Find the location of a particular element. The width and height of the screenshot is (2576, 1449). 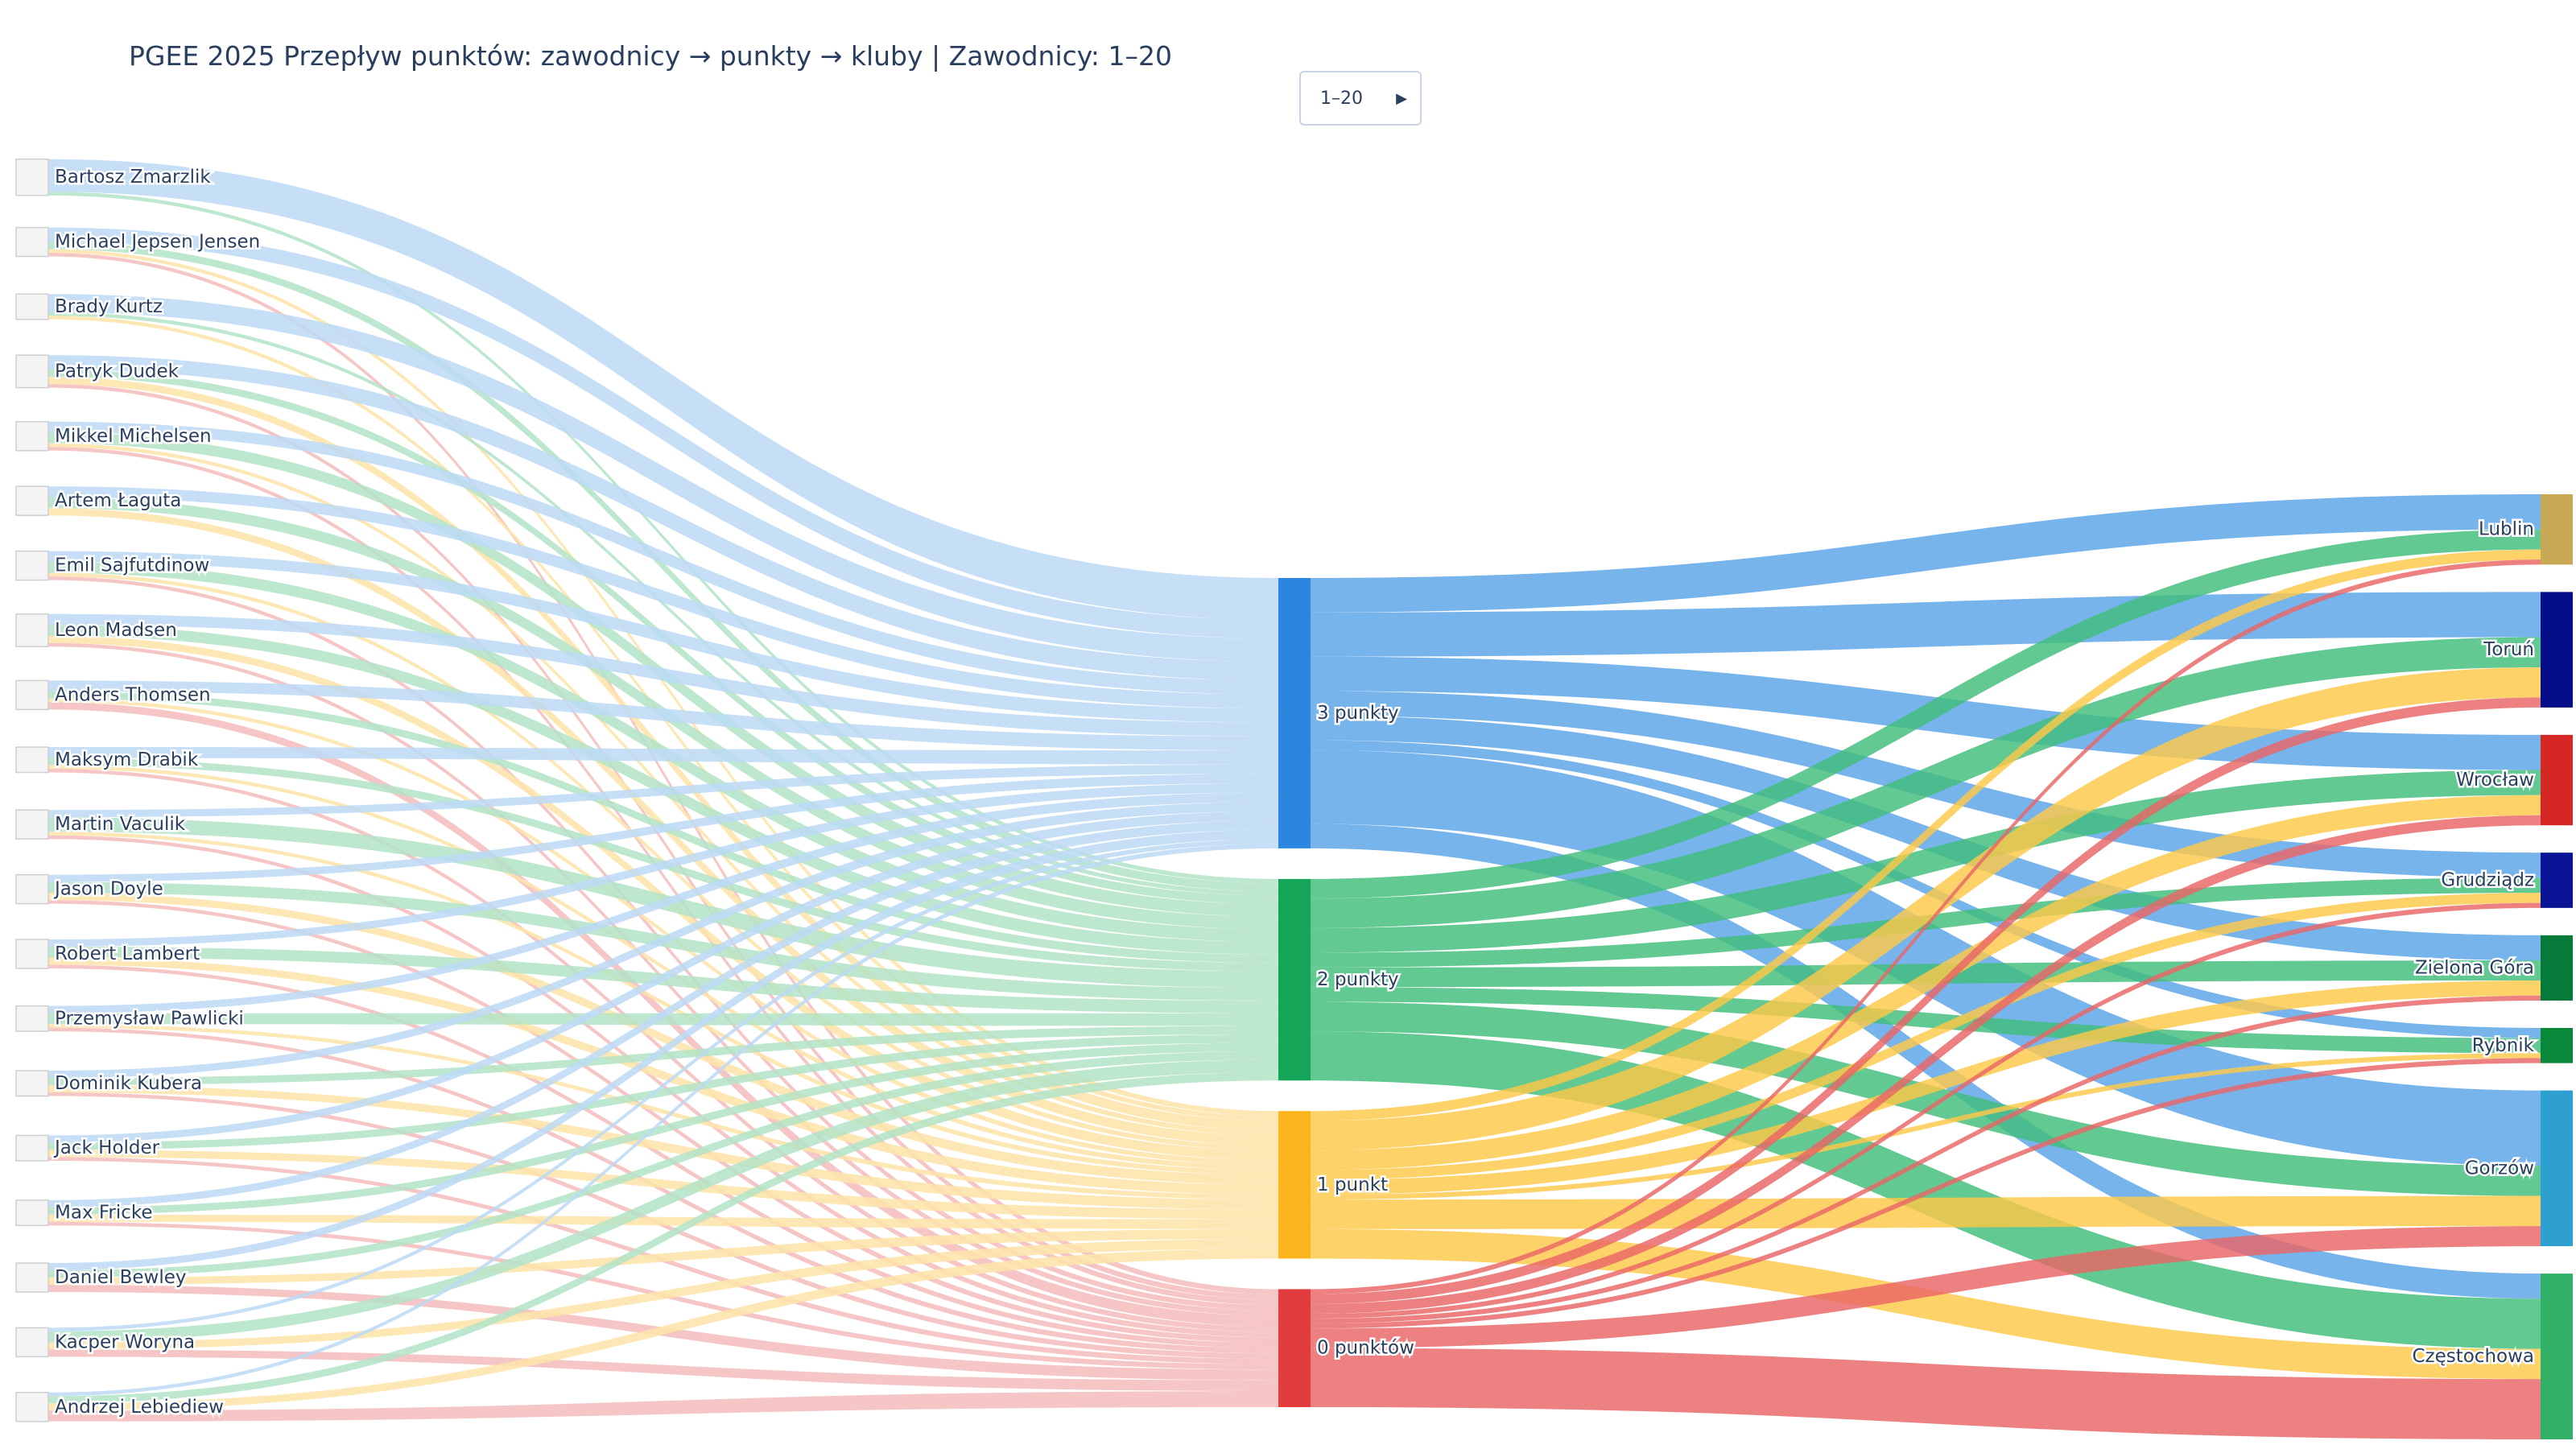

label-rider-jack-holder: Jack Holder is located at coordinates (106, 1147).